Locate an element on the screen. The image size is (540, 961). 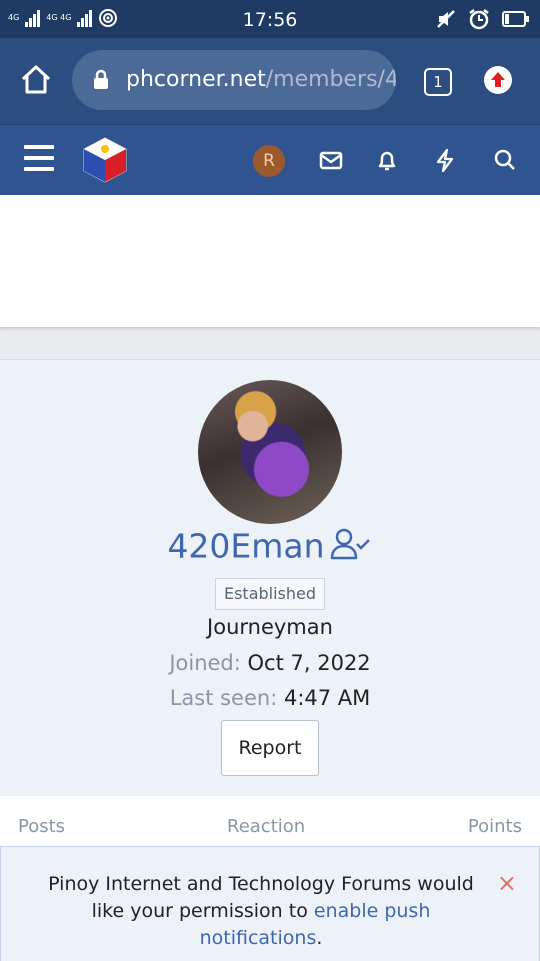
report-button: Report is located at coordinates (270, 748).